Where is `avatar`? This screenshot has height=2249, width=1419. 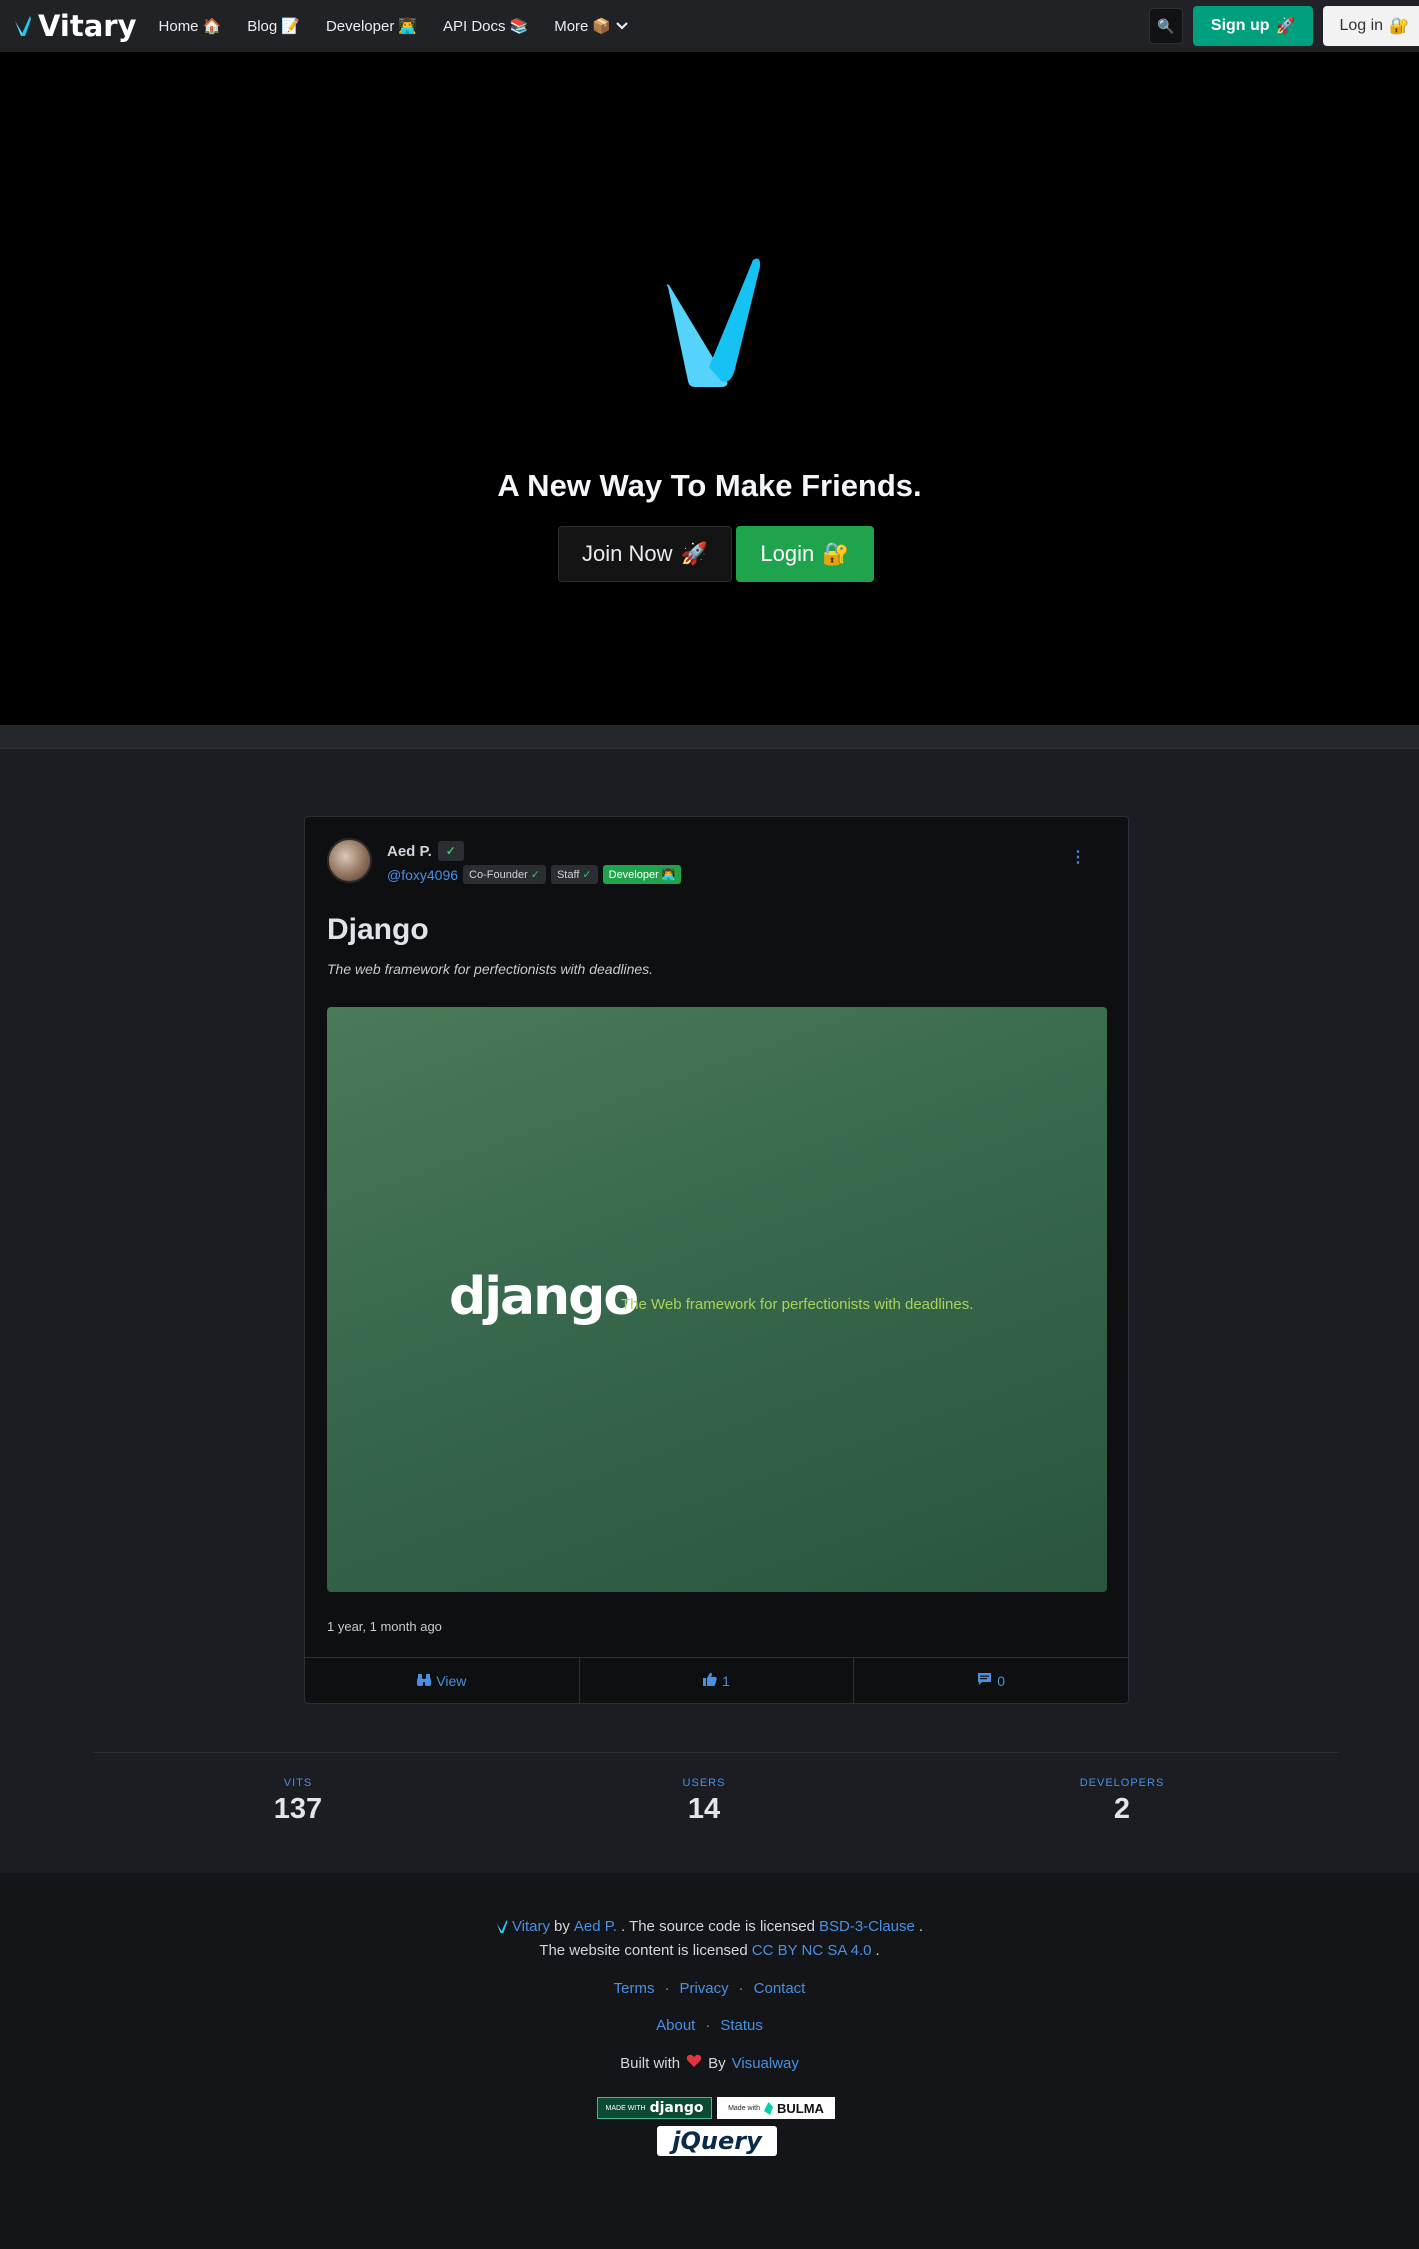
avatar is located at coordinates (349, 860).